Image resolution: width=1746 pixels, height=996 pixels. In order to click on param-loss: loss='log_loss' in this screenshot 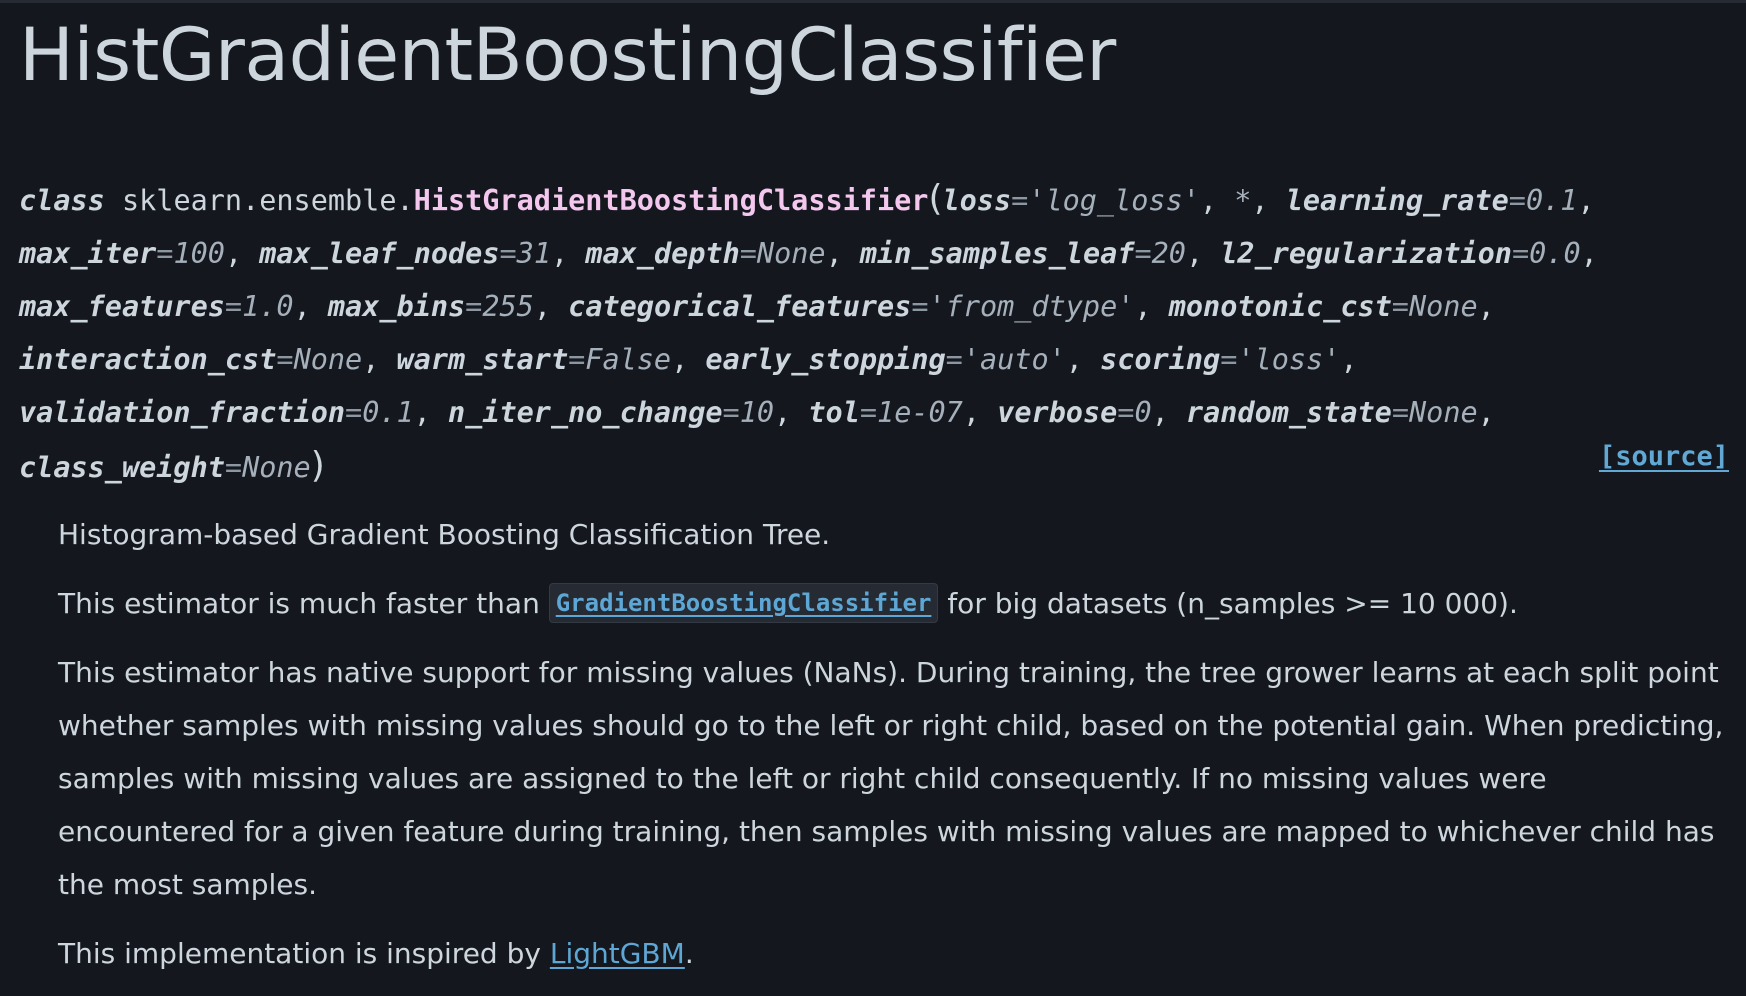, I will do `click(1071, 200)`.